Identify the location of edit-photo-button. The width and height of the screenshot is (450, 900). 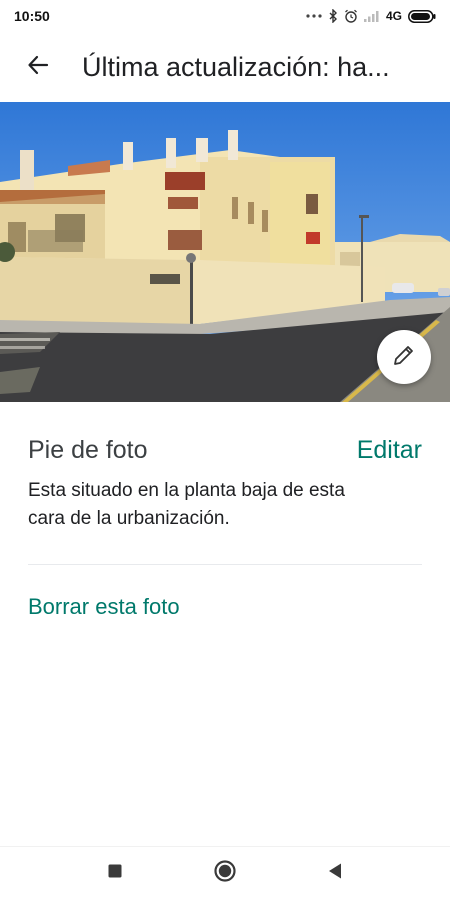
(404, 357).